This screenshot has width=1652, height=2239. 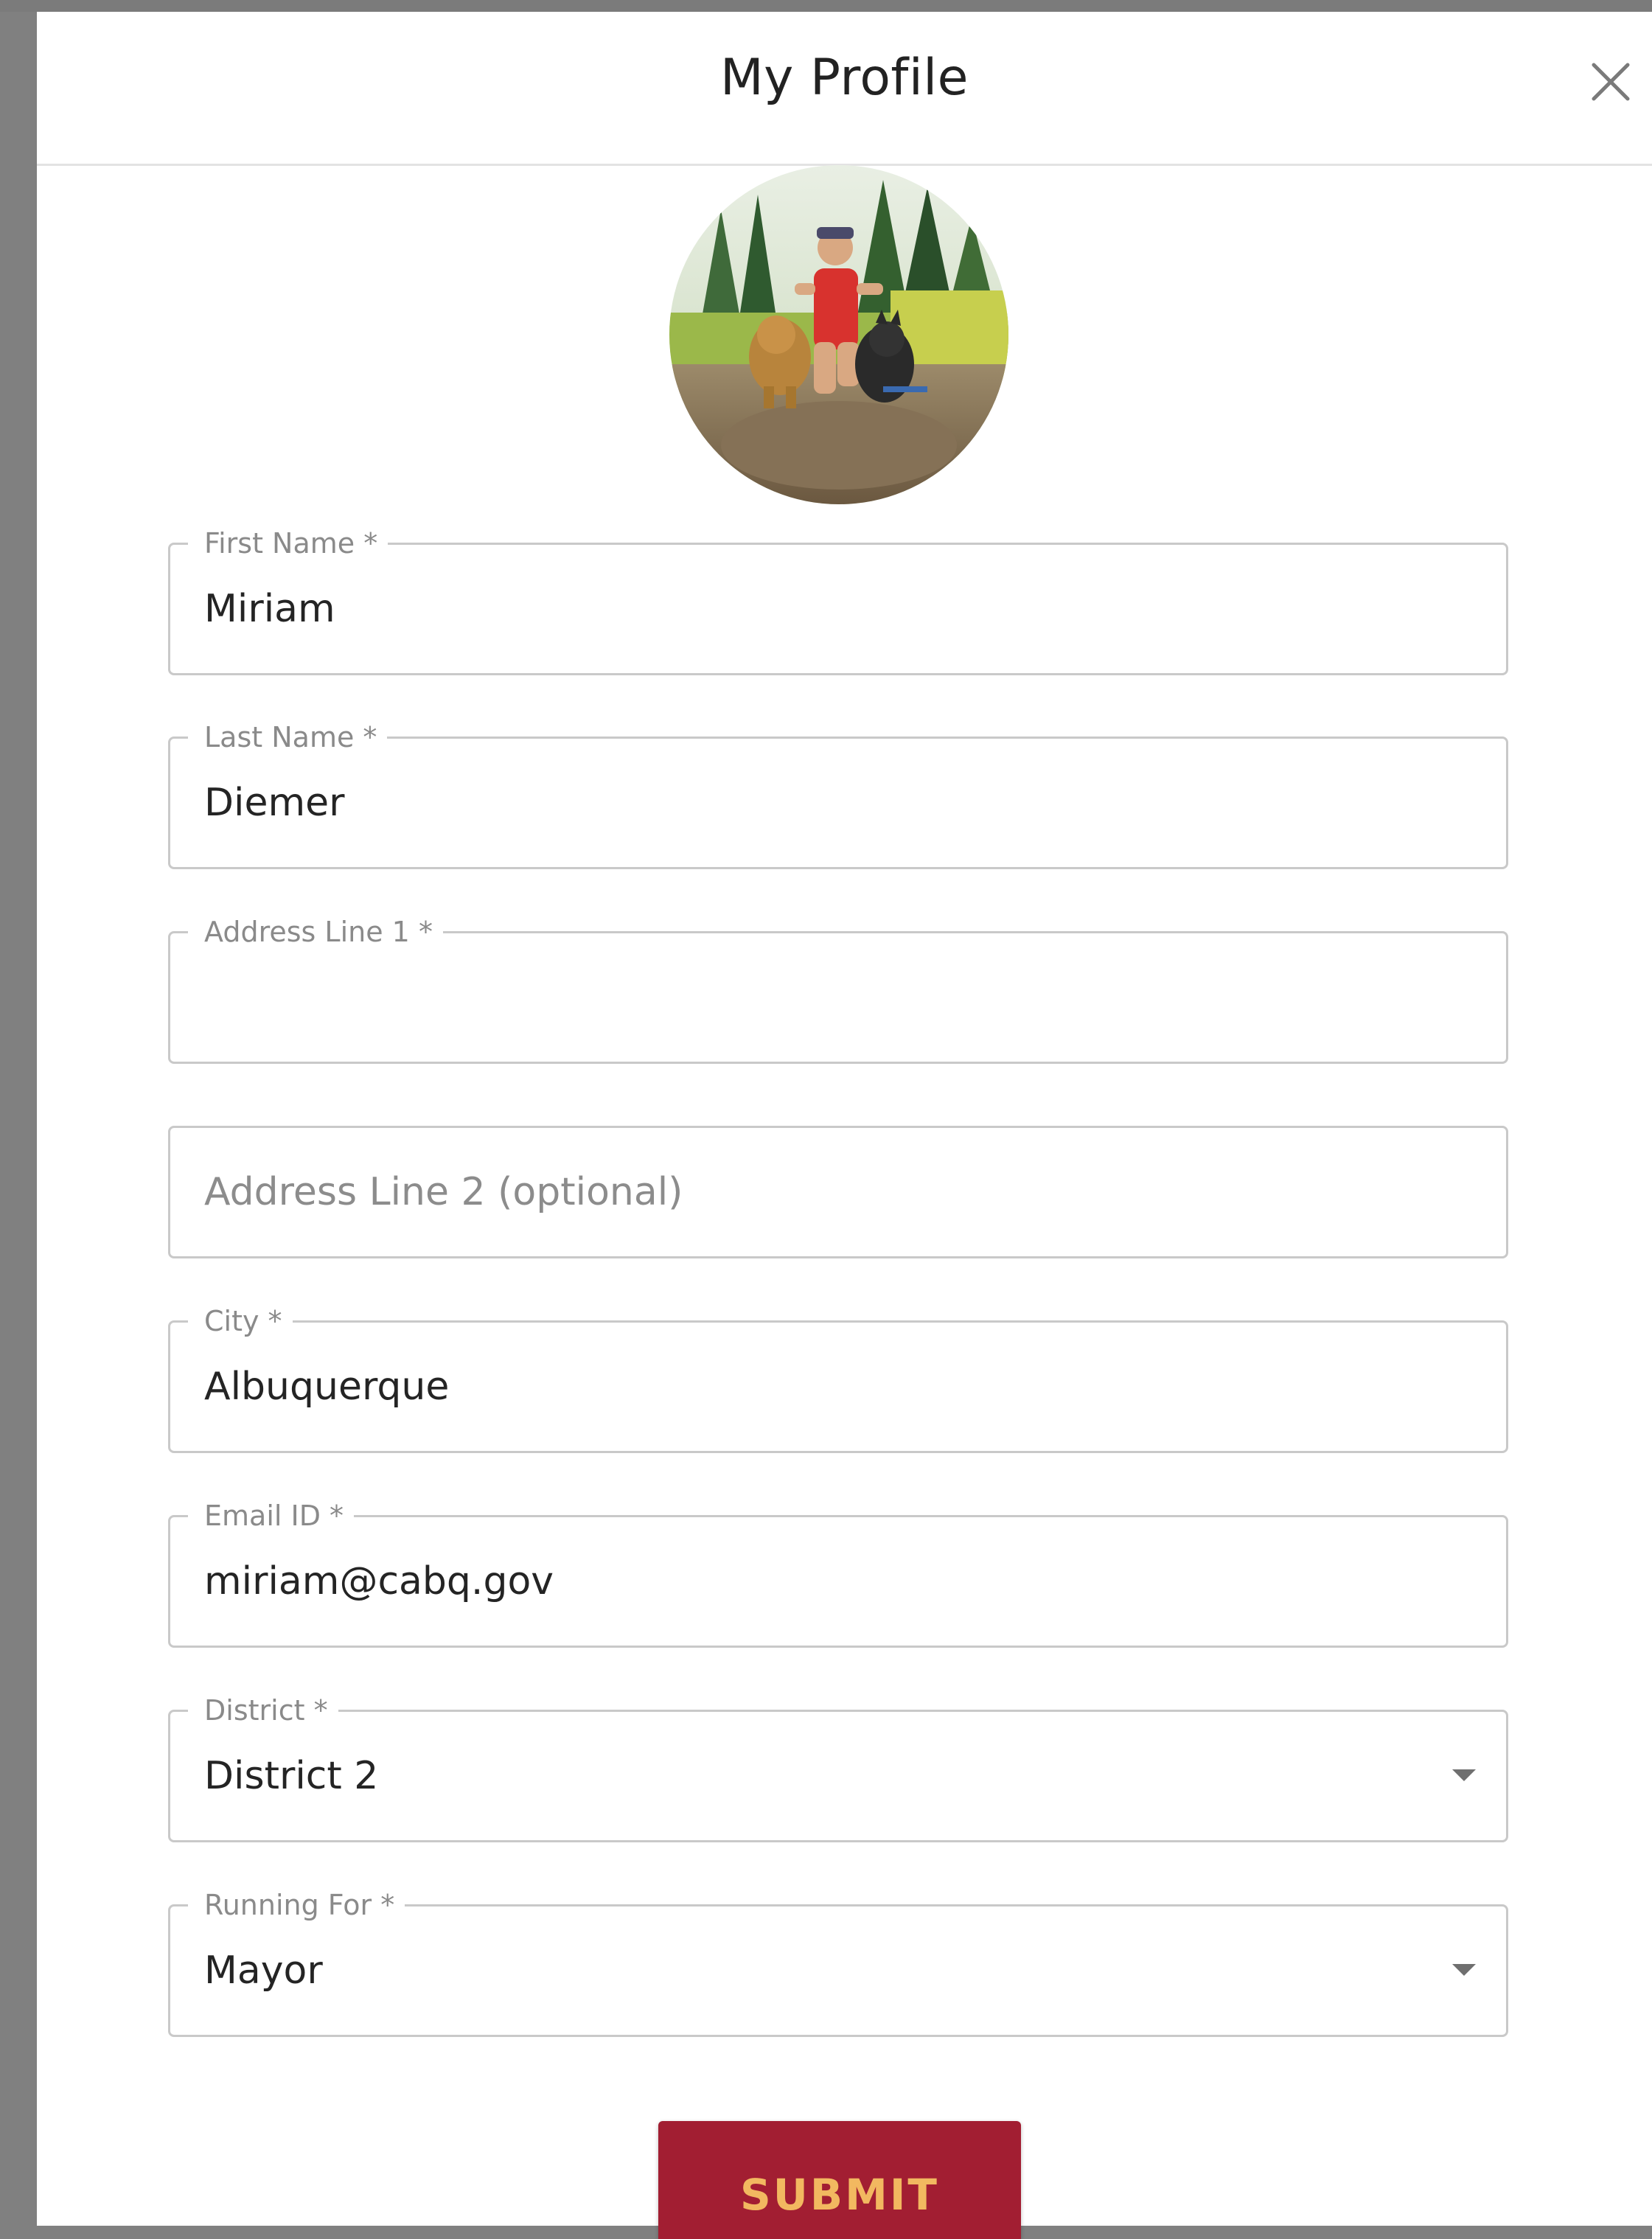 I want to click on address-line-1-field: Address Line 1 *, so click(x=838, y=989).